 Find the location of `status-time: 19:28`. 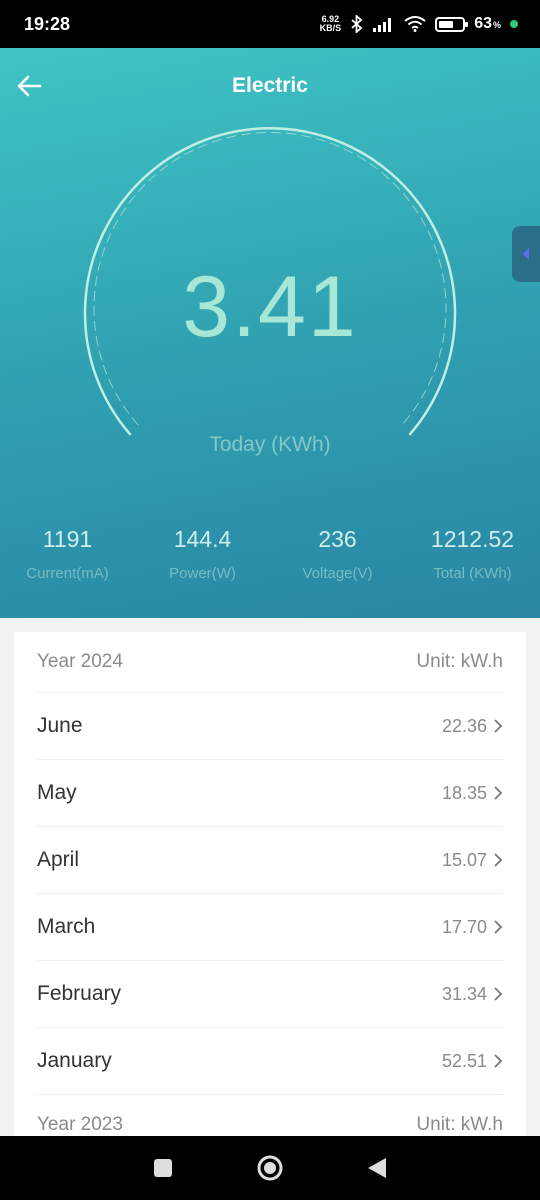

status-time: 19:28 is located at coordinates (47, 23).